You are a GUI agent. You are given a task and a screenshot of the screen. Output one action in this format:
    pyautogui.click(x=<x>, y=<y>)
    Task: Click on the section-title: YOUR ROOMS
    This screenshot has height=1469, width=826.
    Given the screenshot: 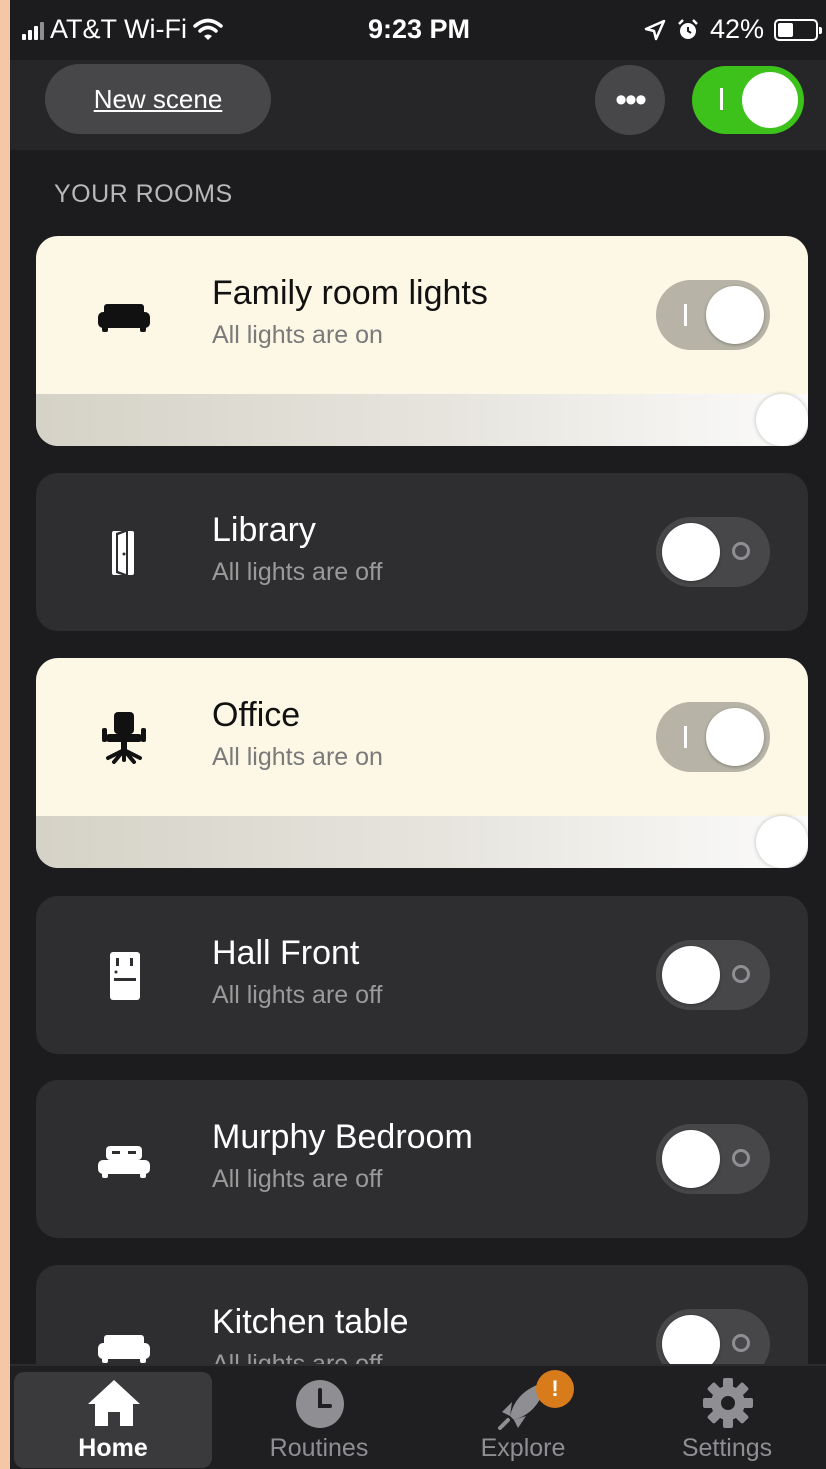 What is the action you would take?
    pyautogui.click(x=143, y=194)
    